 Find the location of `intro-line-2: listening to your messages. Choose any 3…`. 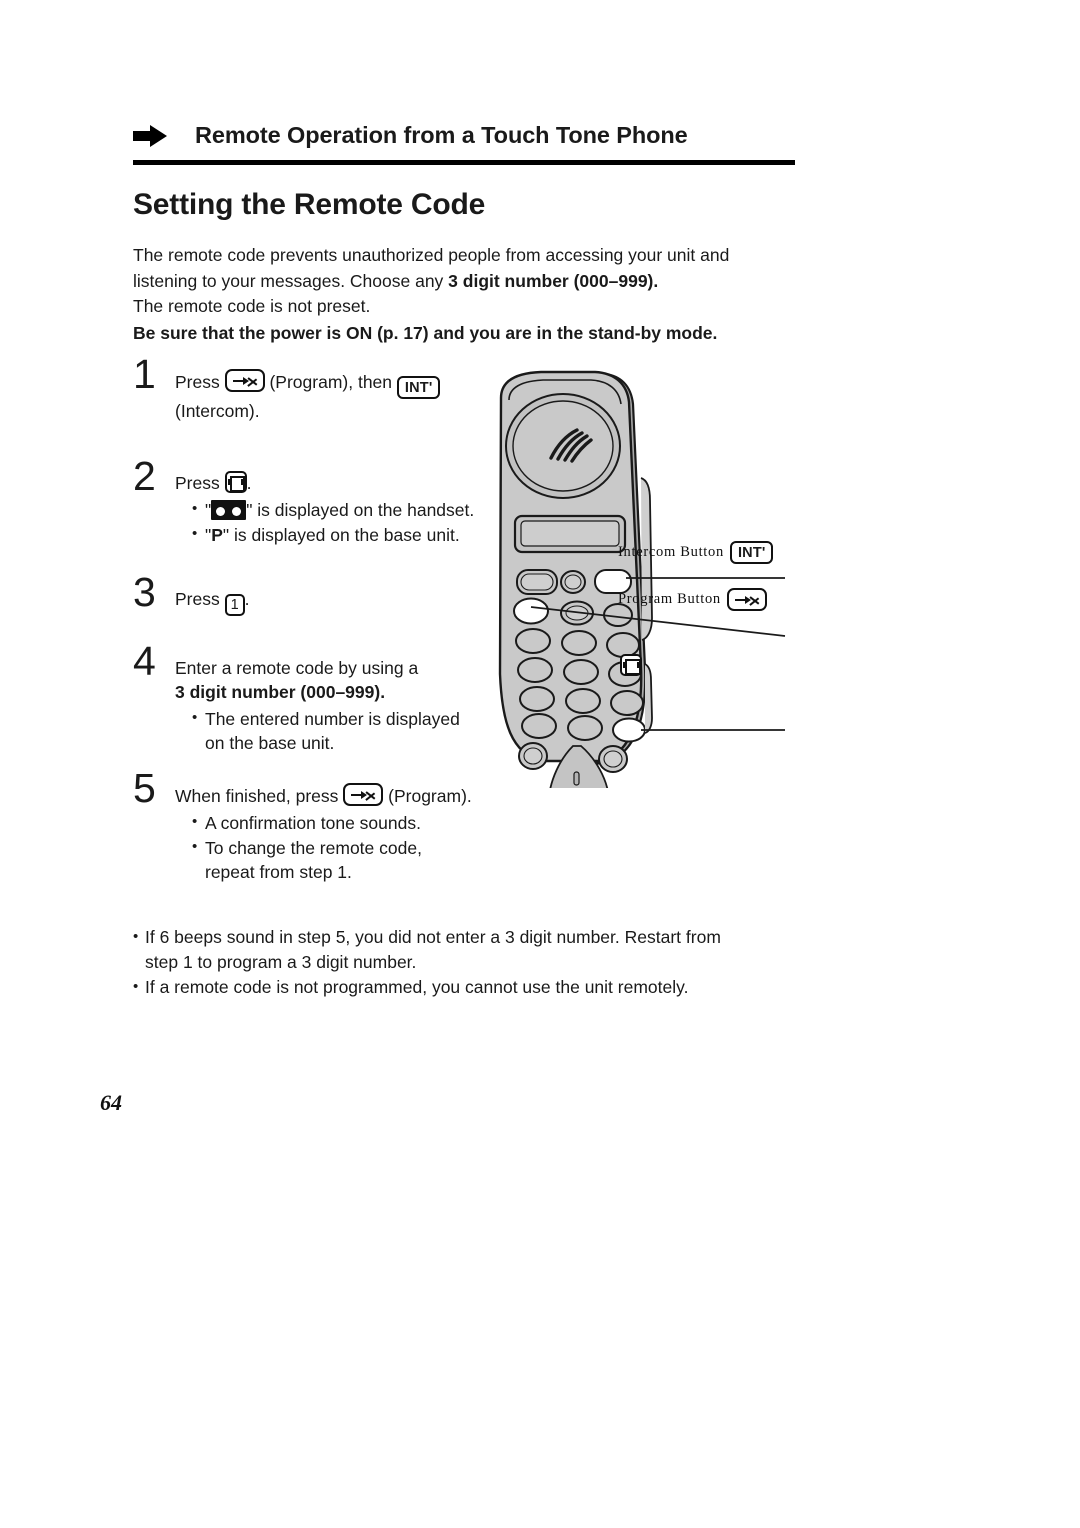

intro-line-2: listening to your messages. Choose any 3… is located at coordinates (468, 282).